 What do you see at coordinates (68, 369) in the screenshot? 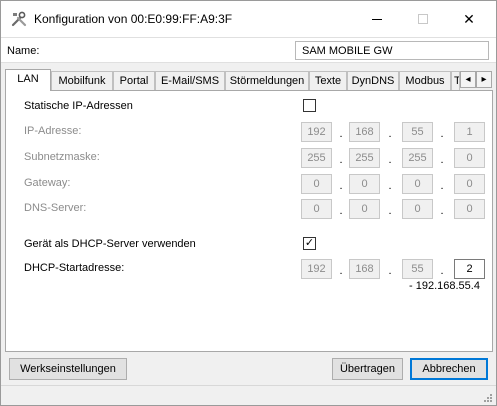
I see `factory-settings-button: Werkseinstellungen` at bounding box center [68, 369].